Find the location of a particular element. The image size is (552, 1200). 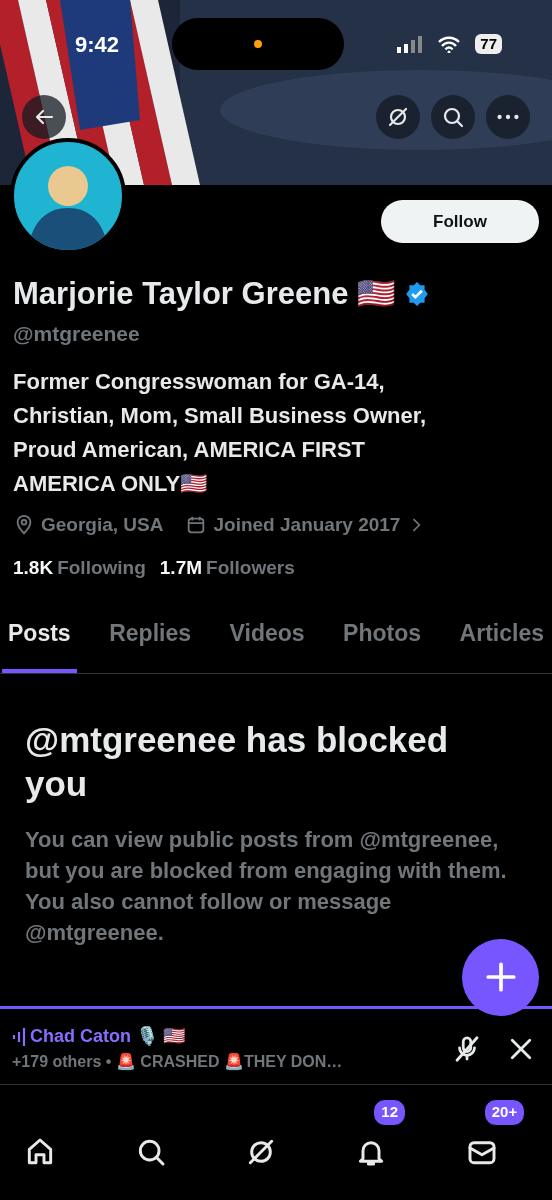

search-icon is located at coordinates (453, 117).